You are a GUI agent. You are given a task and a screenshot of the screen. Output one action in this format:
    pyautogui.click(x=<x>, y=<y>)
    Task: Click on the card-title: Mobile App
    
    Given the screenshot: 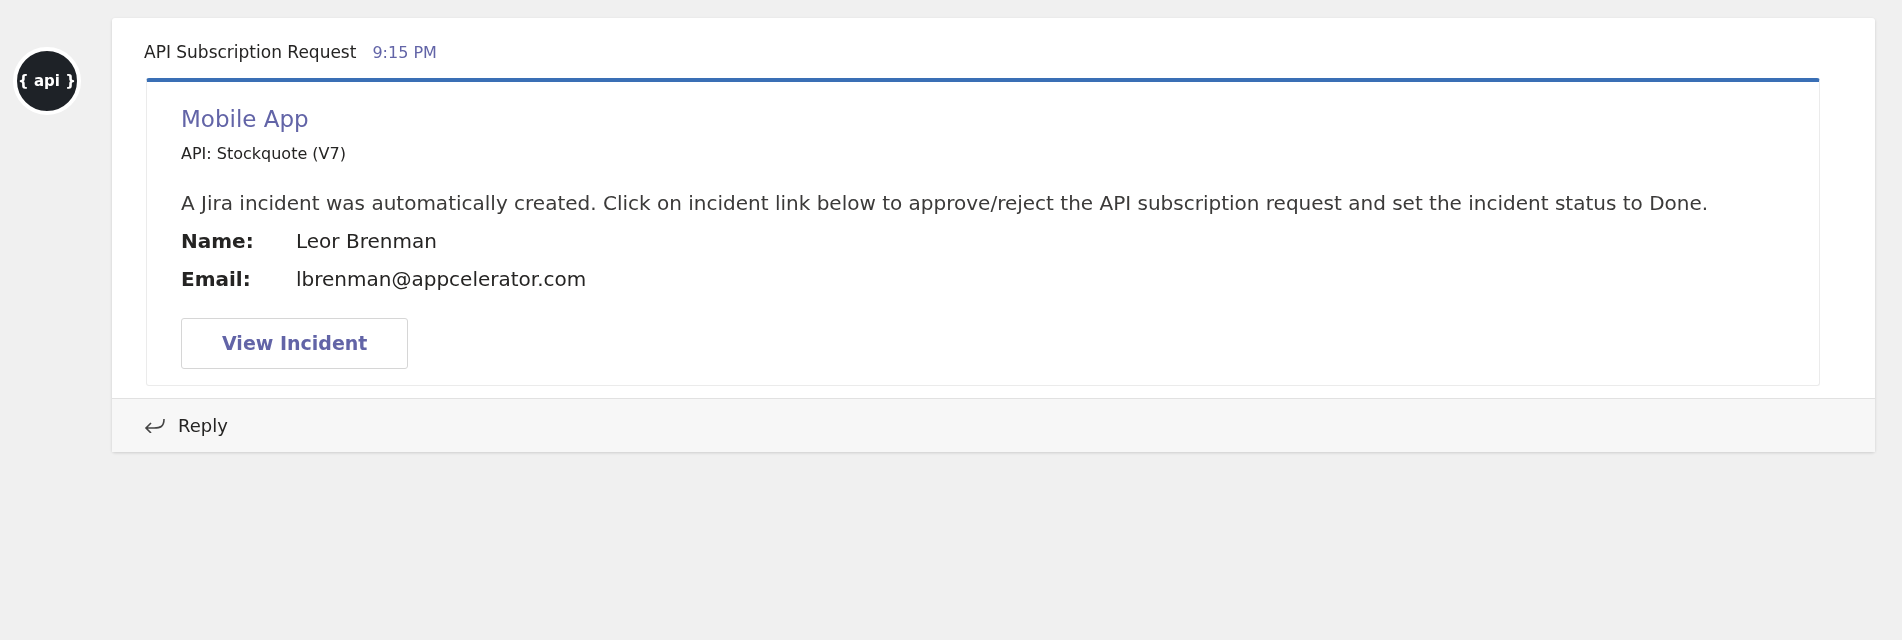 What is the action you would take?
    pyautogui.click(x=245, y=119)
    